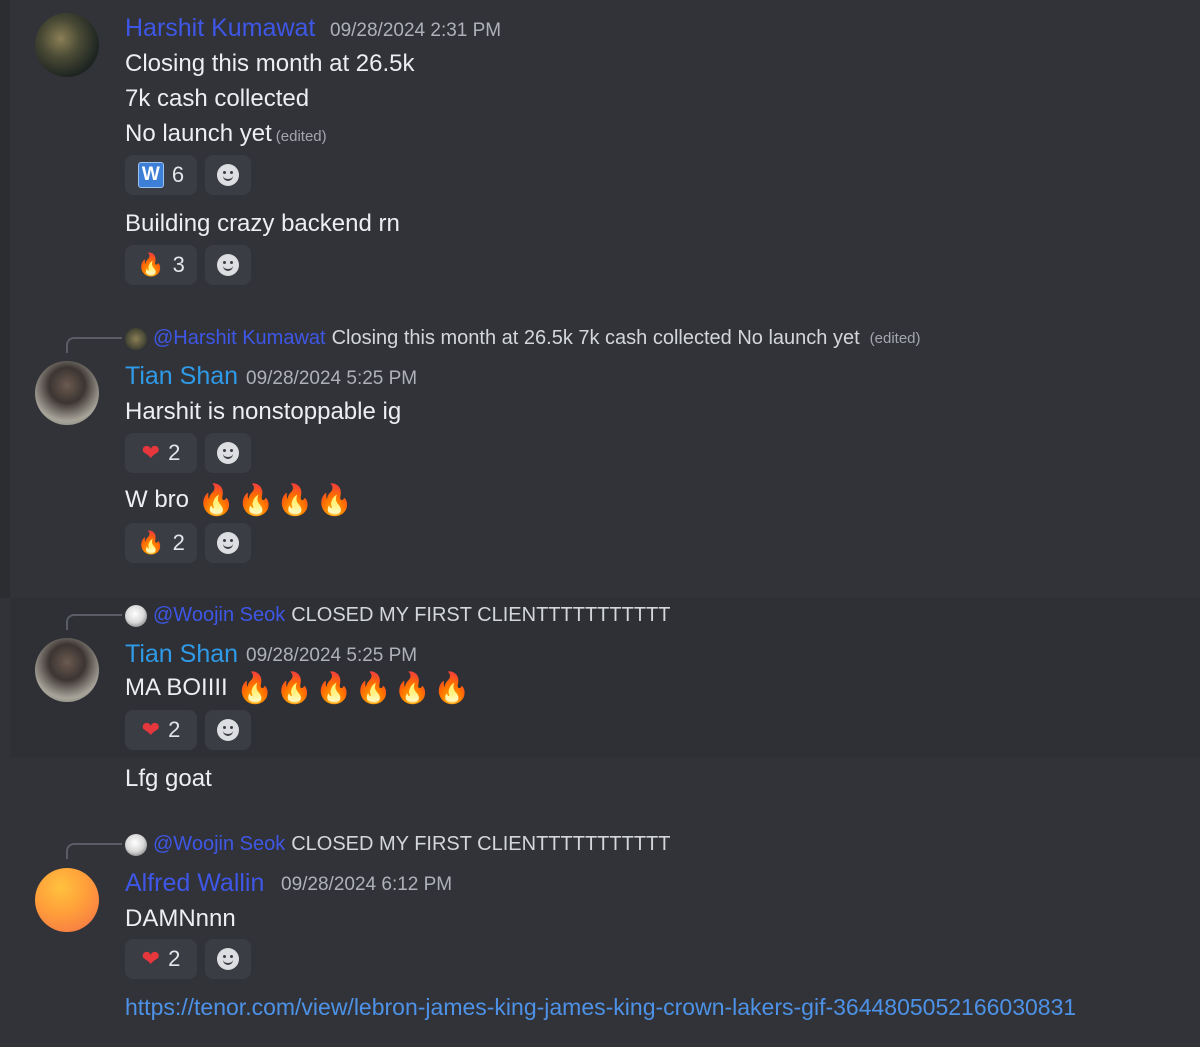  I want to click on timestamp: 09/28/2024 6:12 PM, so click(367, 884).